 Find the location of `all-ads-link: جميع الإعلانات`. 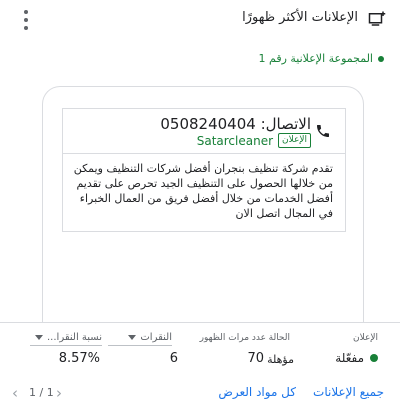

all-ads-link: جميع الإعلانات is located at coordinates (348, 392).